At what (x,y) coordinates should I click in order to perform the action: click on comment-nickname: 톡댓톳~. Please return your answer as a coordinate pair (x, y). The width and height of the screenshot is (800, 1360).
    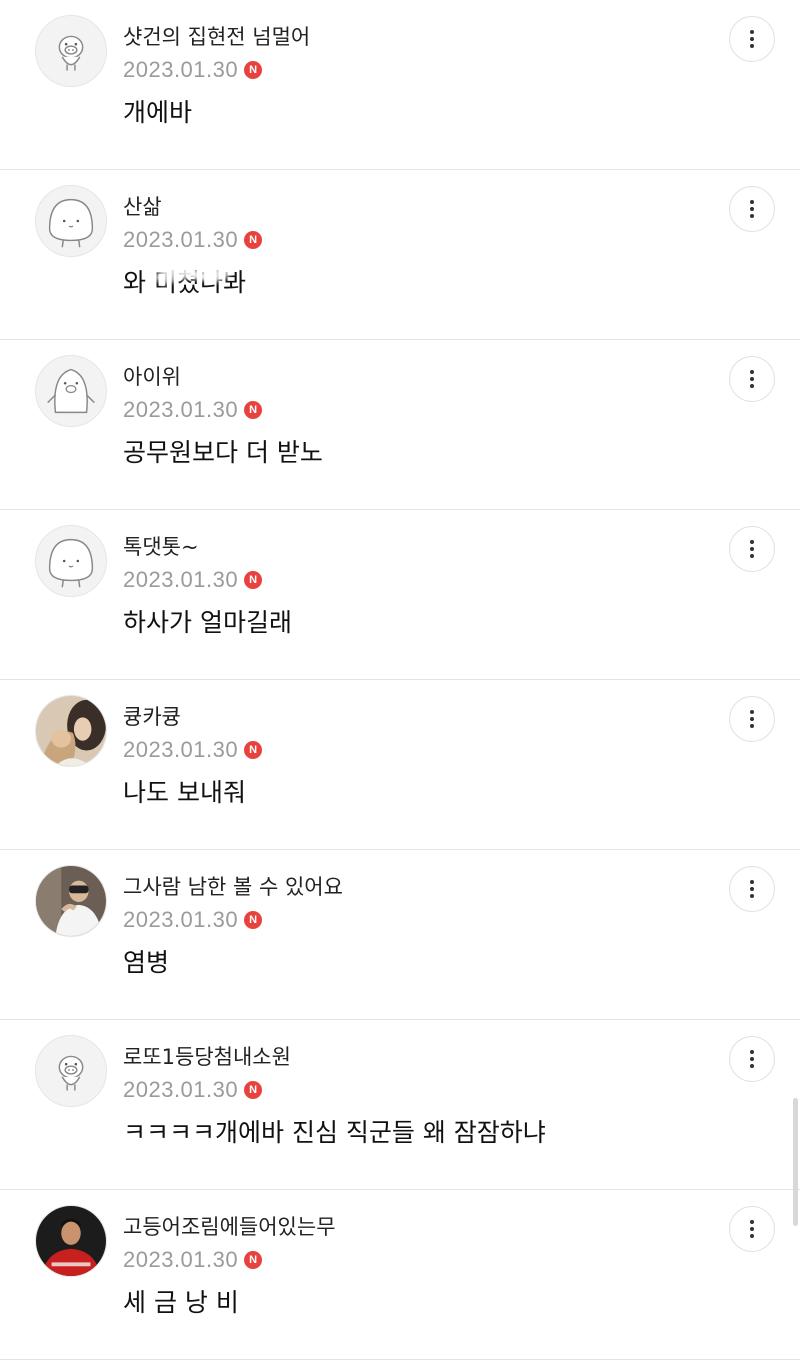
    Looking at the image, I should click on (161, 547).